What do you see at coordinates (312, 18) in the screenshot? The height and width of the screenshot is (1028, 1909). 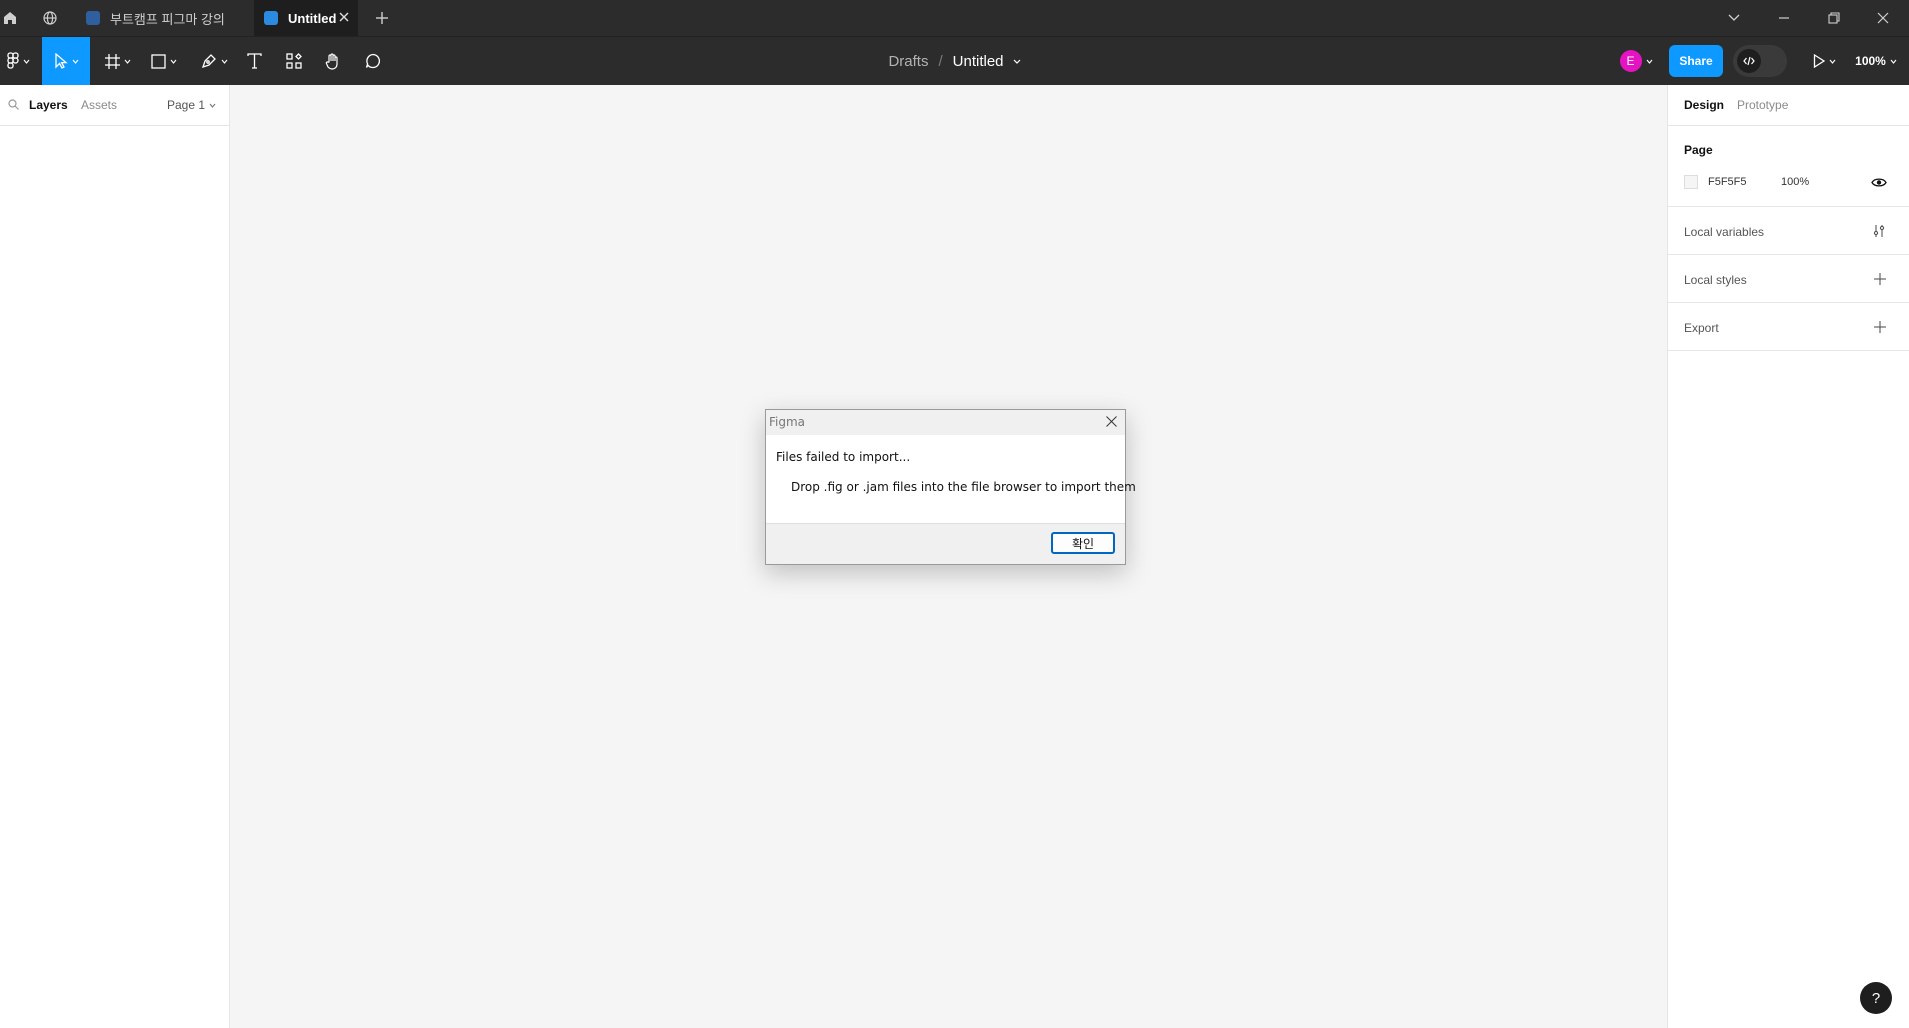 I see `tab-label: Untitled` at bounding box center [312, 18].